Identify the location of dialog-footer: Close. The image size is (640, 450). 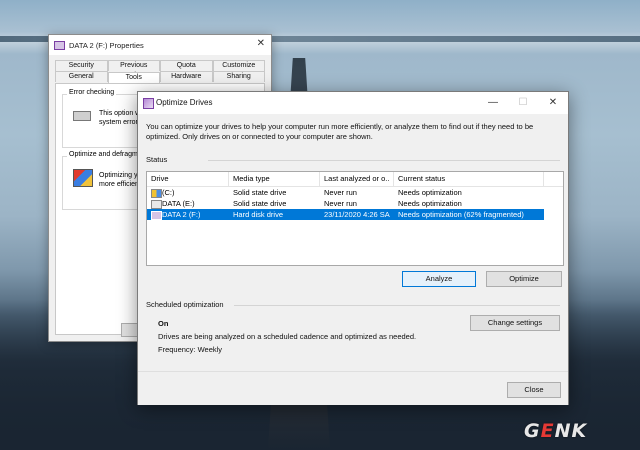
(353, 388).